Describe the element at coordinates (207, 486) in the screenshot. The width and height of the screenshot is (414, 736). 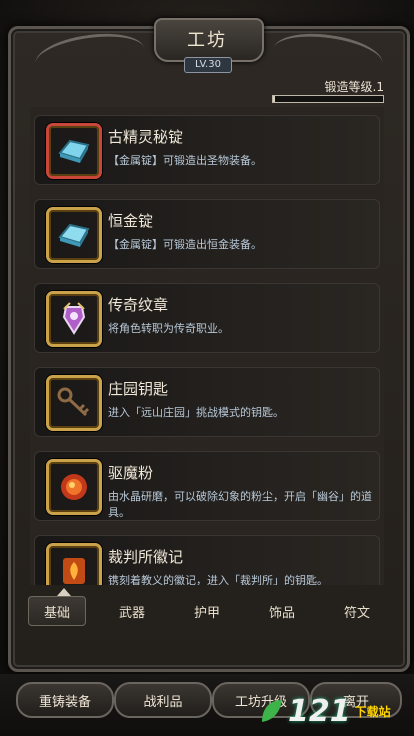
I see `list-item: 驱魔粉 由水晶研磨，可以破除幻象的粉尘，开启「幽谷」的道具。` at that location.